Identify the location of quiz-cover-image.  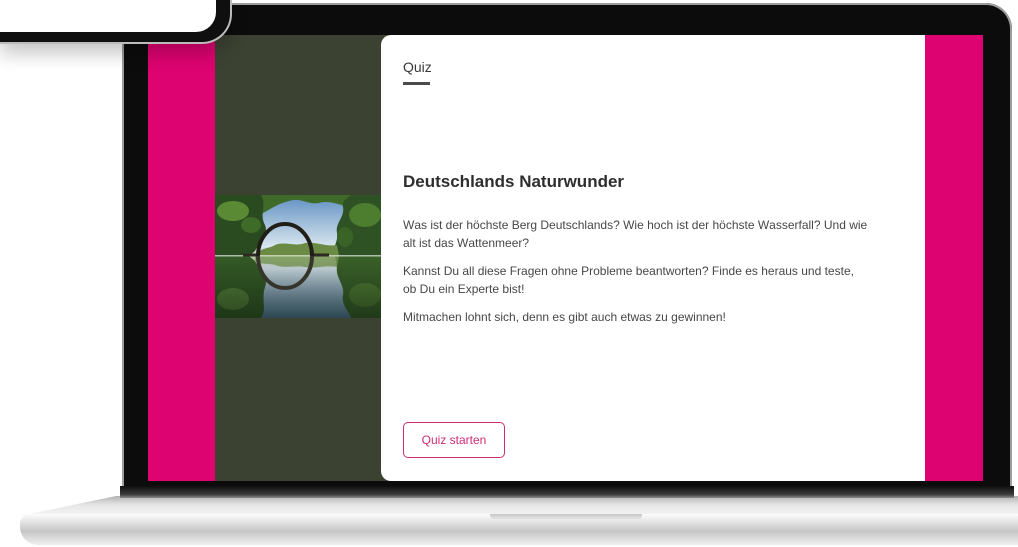
(299, 256).